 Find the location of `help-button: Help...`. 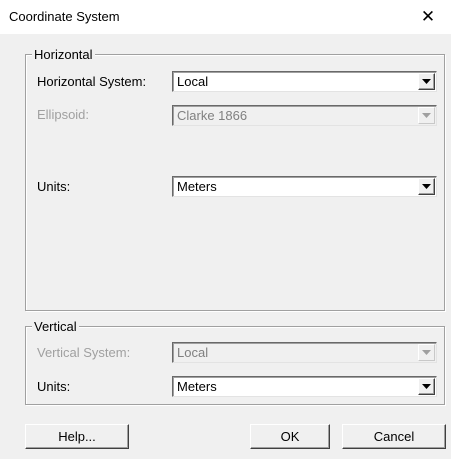

help-button: Help... is located at coordinates (77, 436).